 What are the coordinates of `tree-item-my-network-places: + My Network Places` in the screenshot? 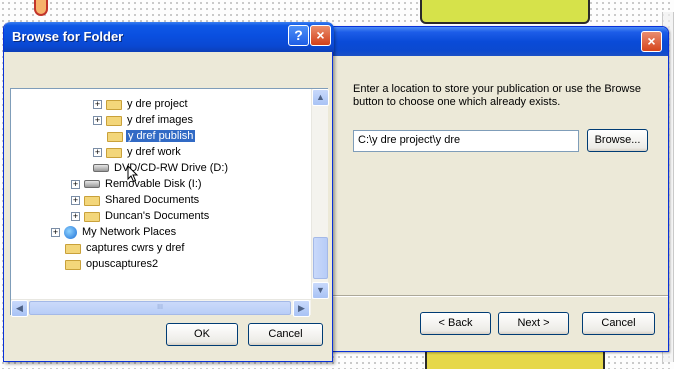 It's located at (114, 232).